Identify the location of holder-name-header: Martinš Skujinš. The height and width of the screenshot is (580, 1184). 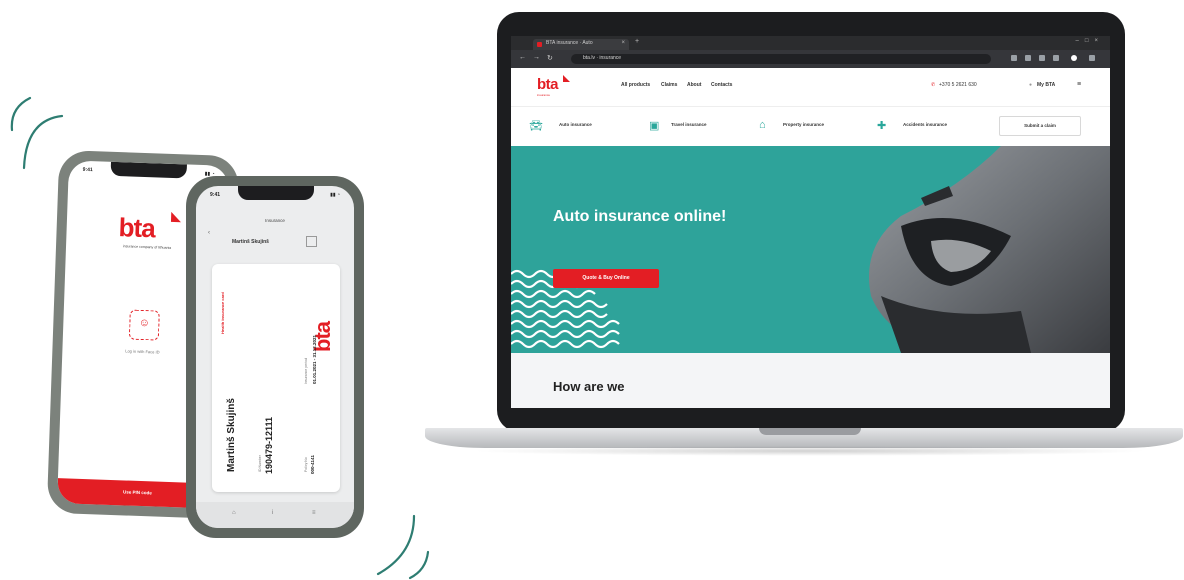
(250, 242).